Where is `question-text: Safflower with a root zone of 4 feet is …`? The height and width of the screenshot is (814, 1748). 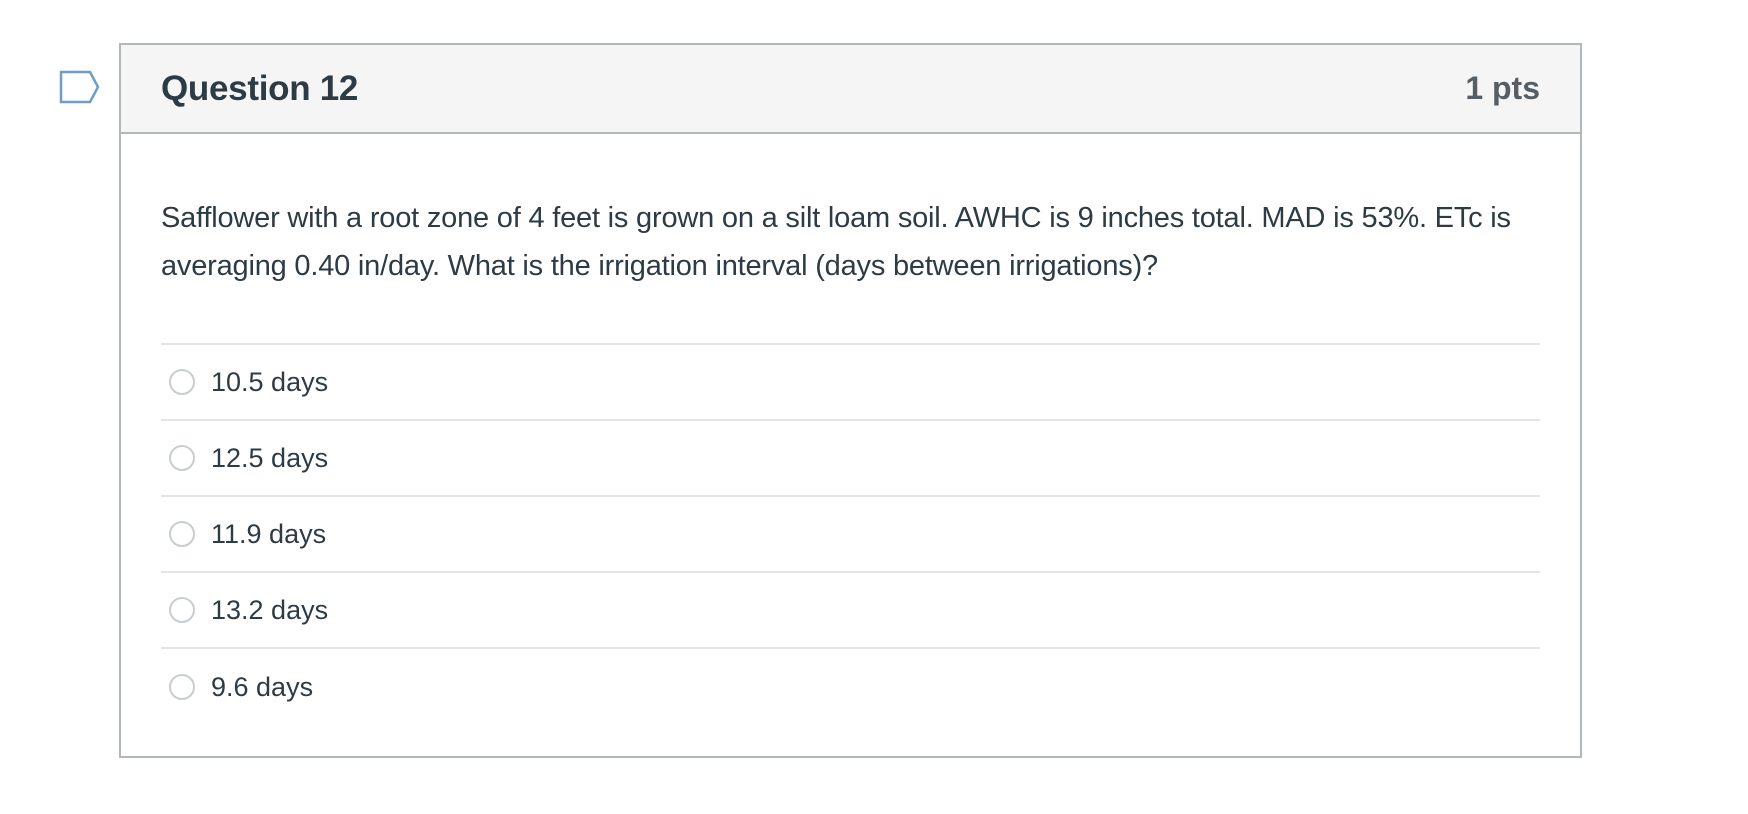 question-text: Safflower with a root zone of 4 feet is … is located at coordinates (836, 242).